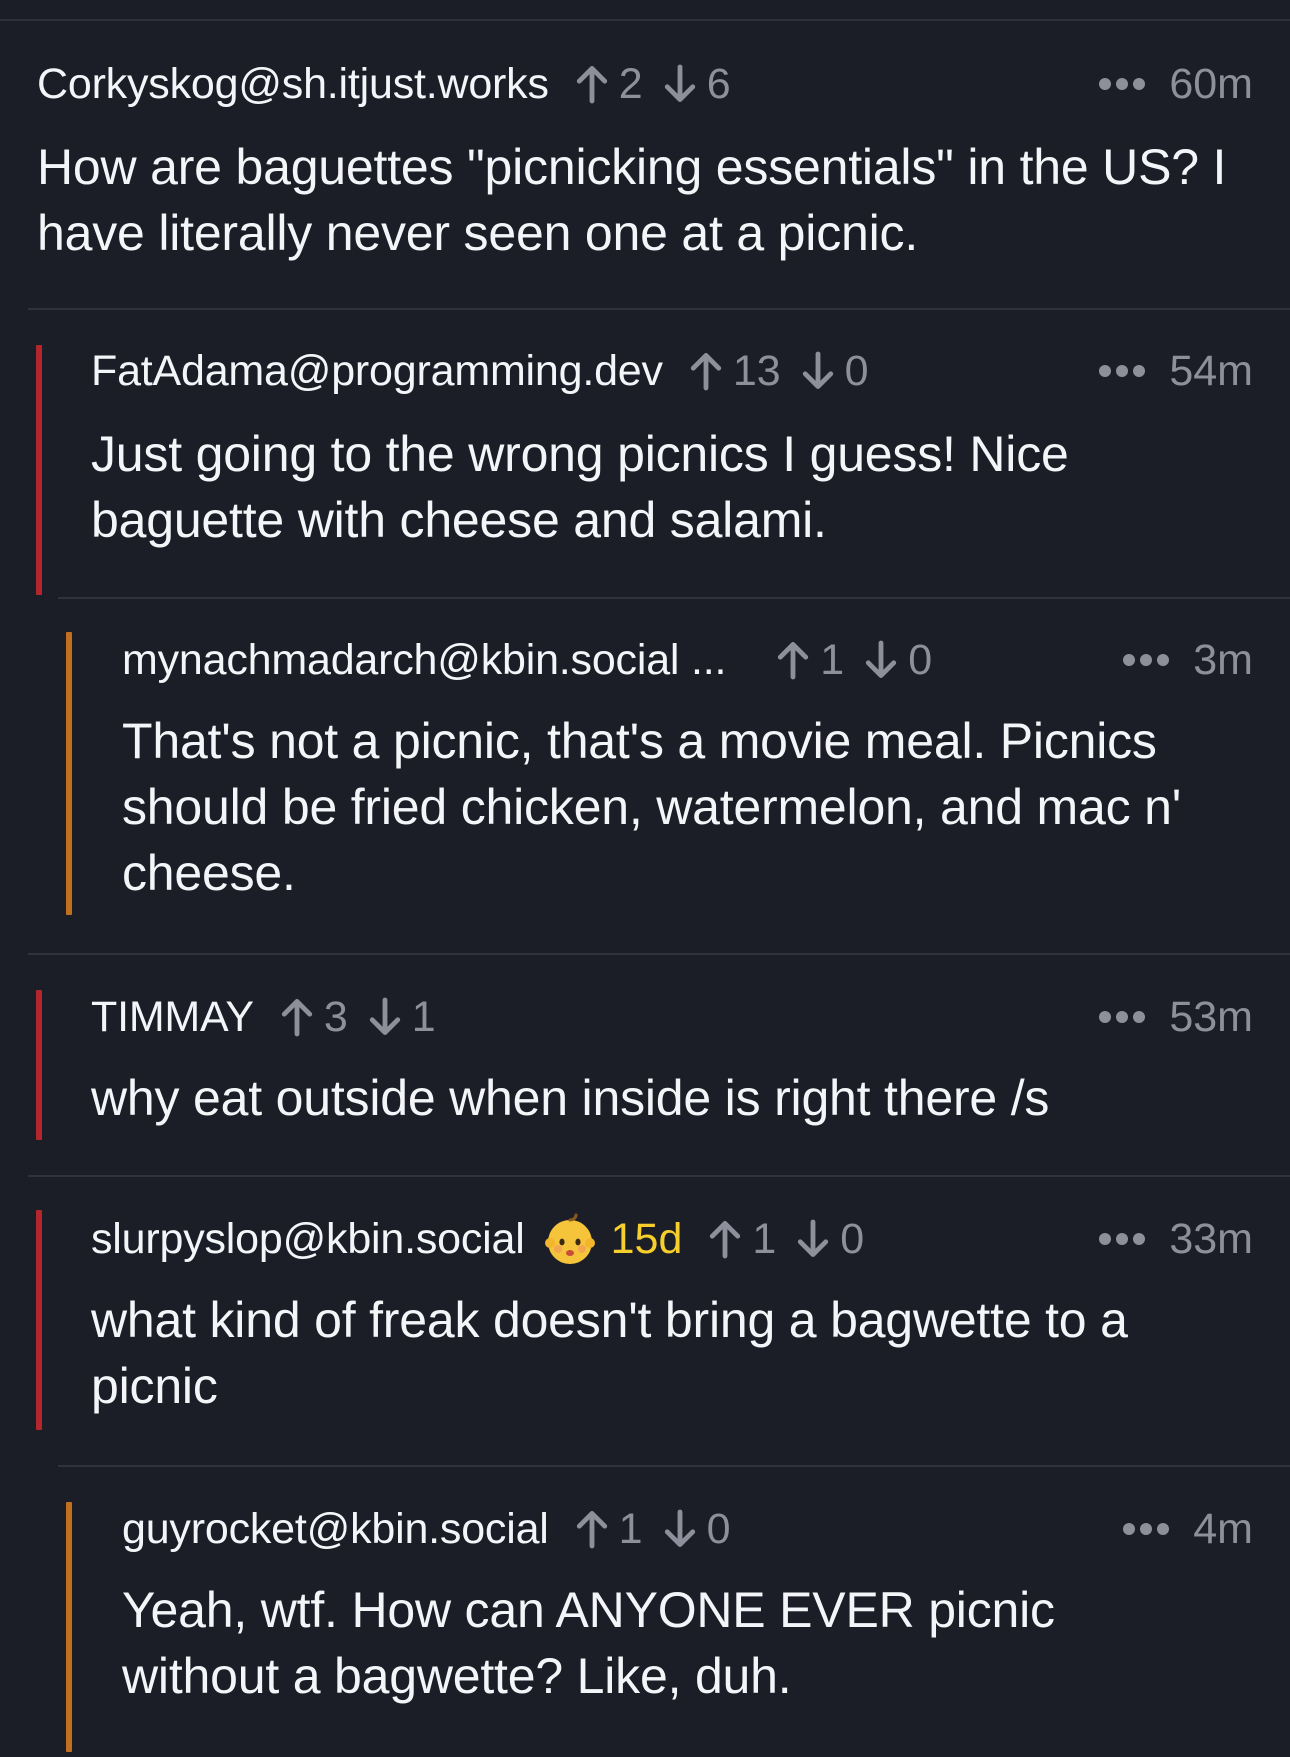  What do you see at coordinates (697, 84) in the screenshot?
I see `downvote-button: 6` at bounding box center [697, 84].